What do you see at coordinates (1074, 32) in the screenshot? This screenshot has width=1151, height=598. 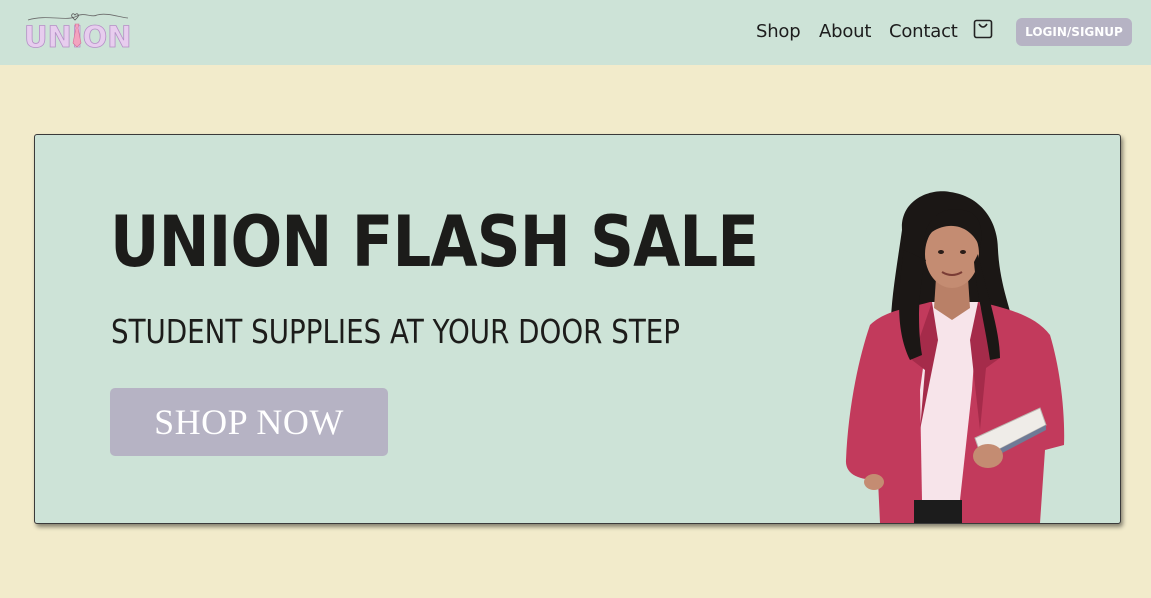 I see `login-signup-button: LOGIN/SIGNUP` at bounding box center [1074, 32].